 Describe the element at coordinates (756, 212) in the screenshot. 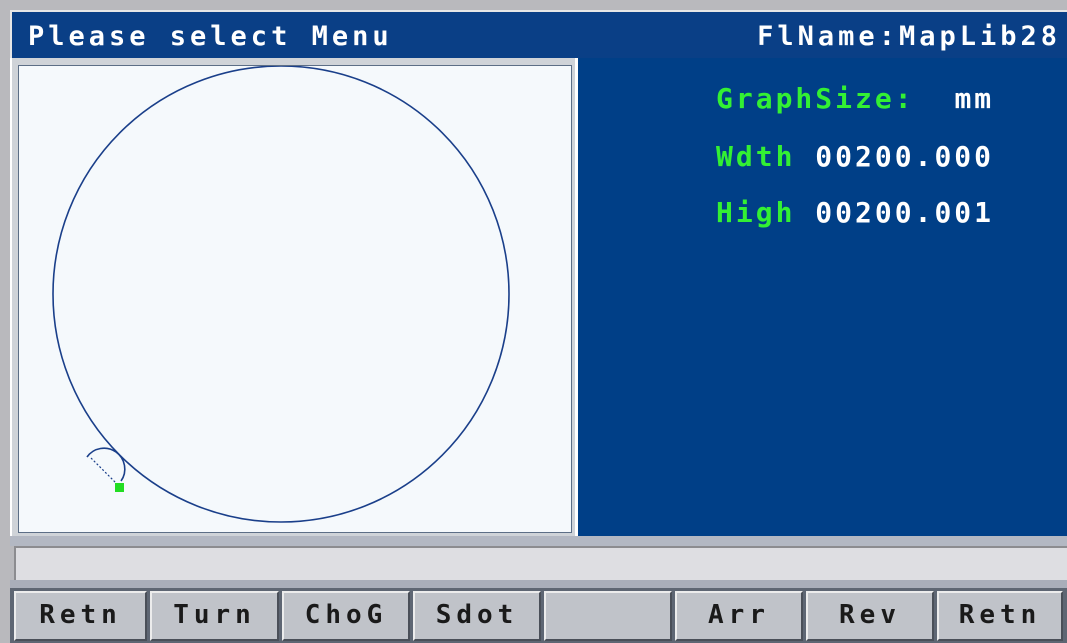

I see `height-label: High` at that location.